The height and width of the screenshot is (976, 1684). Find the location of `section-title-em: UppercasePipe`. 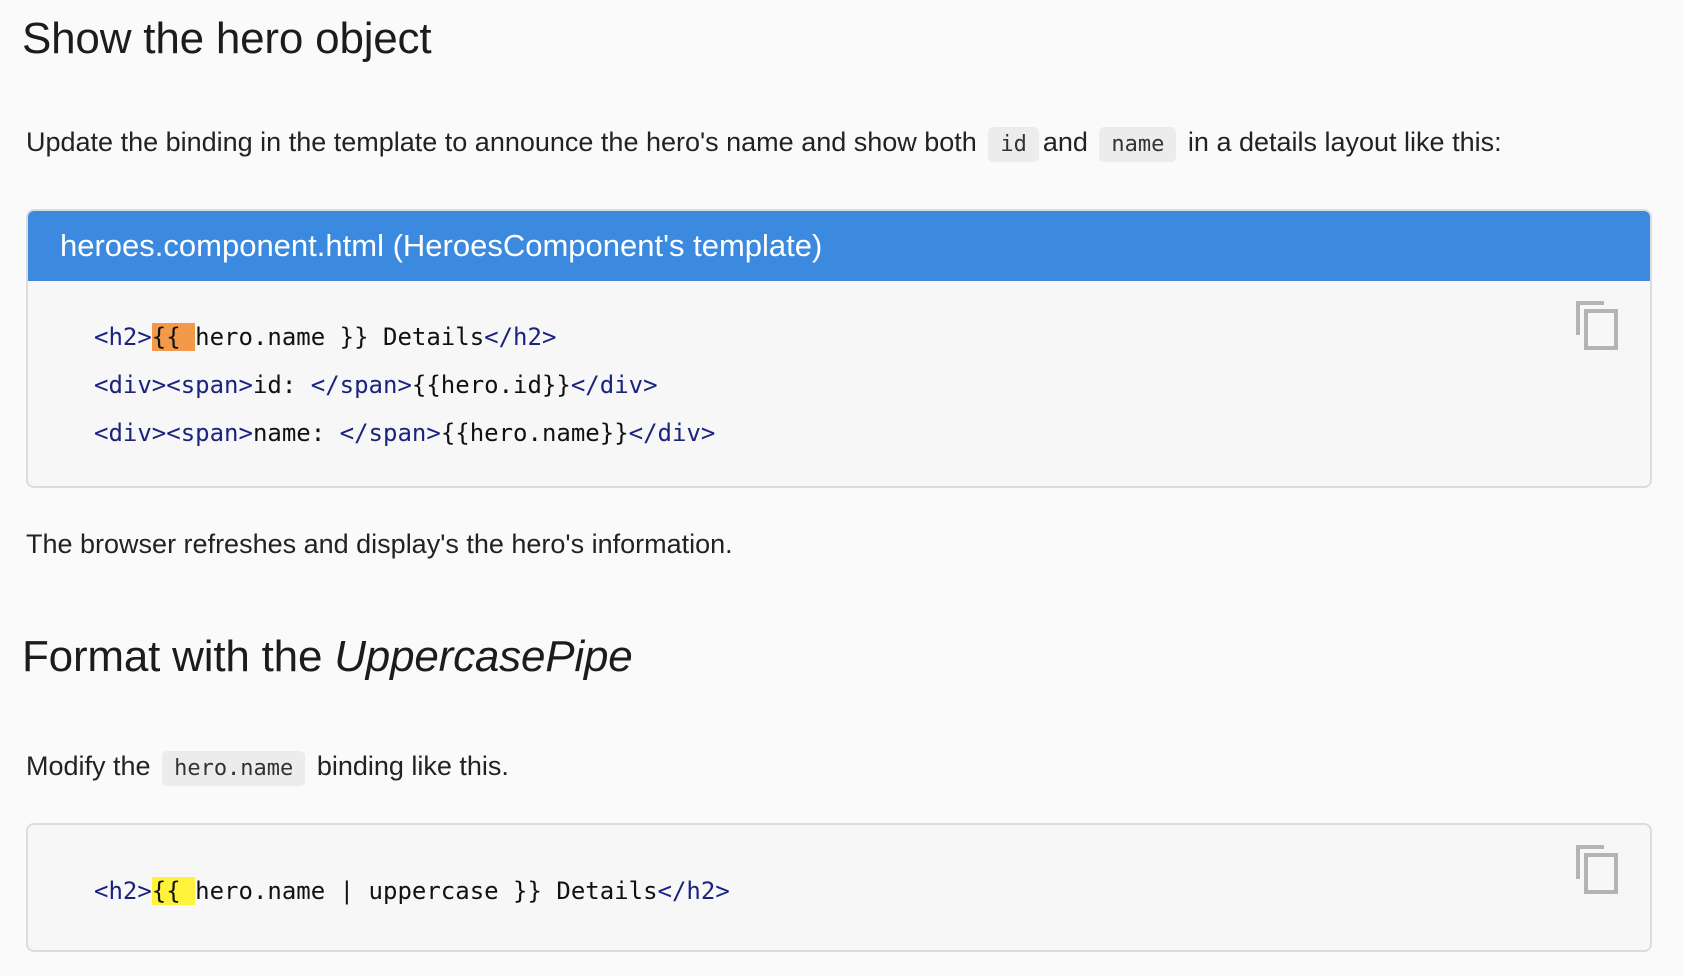

section-title-em: UppercasePipe is located at coordinates (483, 656).